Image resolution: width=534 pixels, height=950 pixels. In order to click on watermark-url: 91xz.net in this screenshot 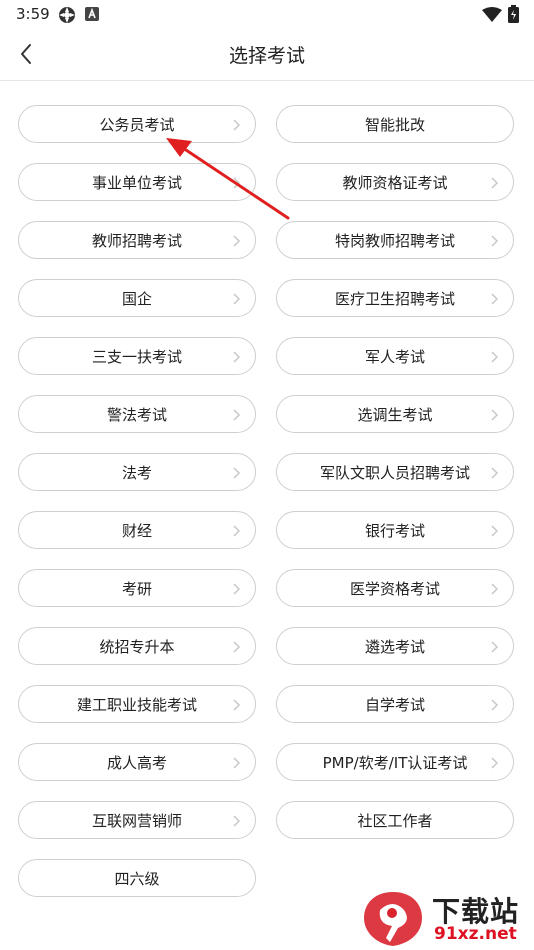, I will do `click(475, 934)`.